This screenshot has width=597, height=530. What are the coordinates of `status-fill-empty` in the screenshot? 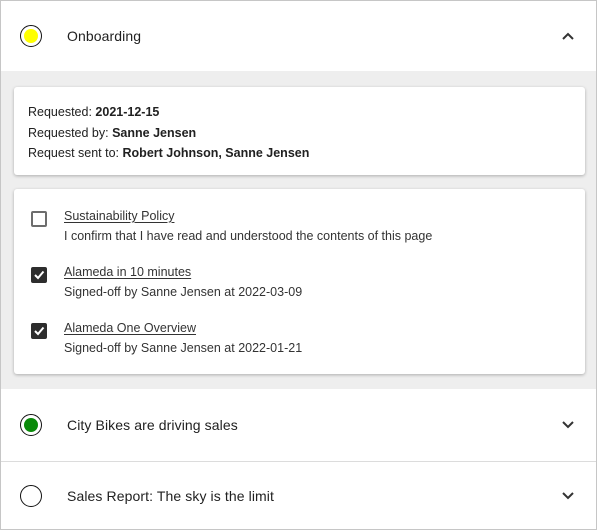 It's located at (31, 496).